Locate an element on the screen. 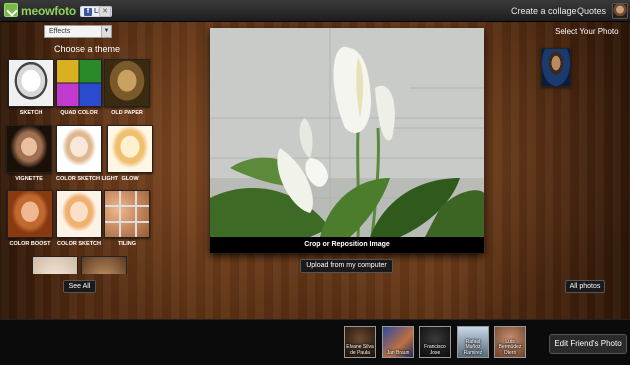 This screenshot has height=365, width=630. quotes-link: Quotes is located at coordinates (591, 11).